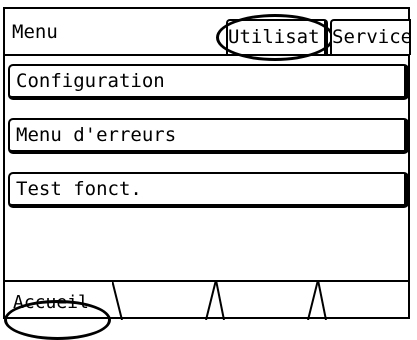 The height and width of the screenshot is (340, 417). What do you see at coordinates (371, 37) in the screenshot?
I see `tab-service: Service` at bounding box center [371, 37].